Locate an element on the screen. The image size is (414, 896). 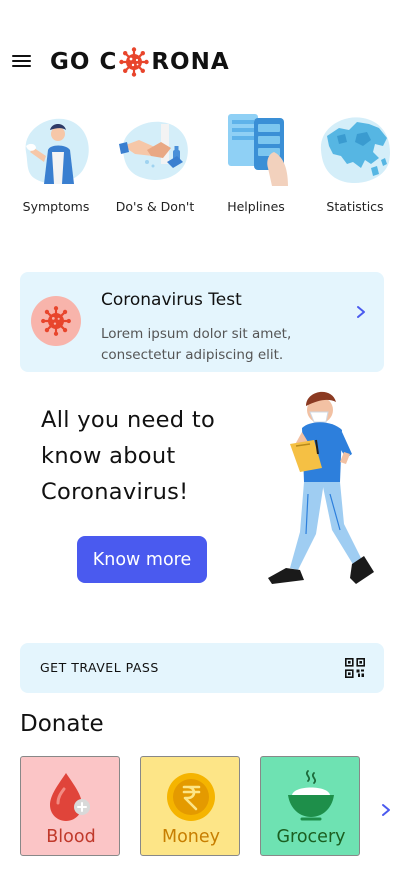
hand-washing-icon is located at coordinates (153, 150).